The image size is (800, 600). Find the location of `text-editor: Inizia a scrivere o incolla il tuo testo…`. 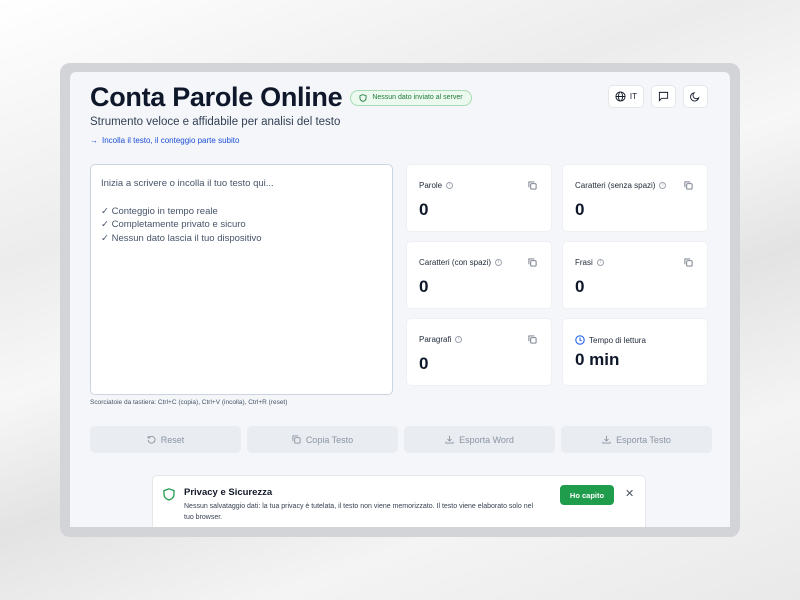

text-editor: Inizia a scrivere o incolla il tuo testo… is located at coordinates (241, 279).